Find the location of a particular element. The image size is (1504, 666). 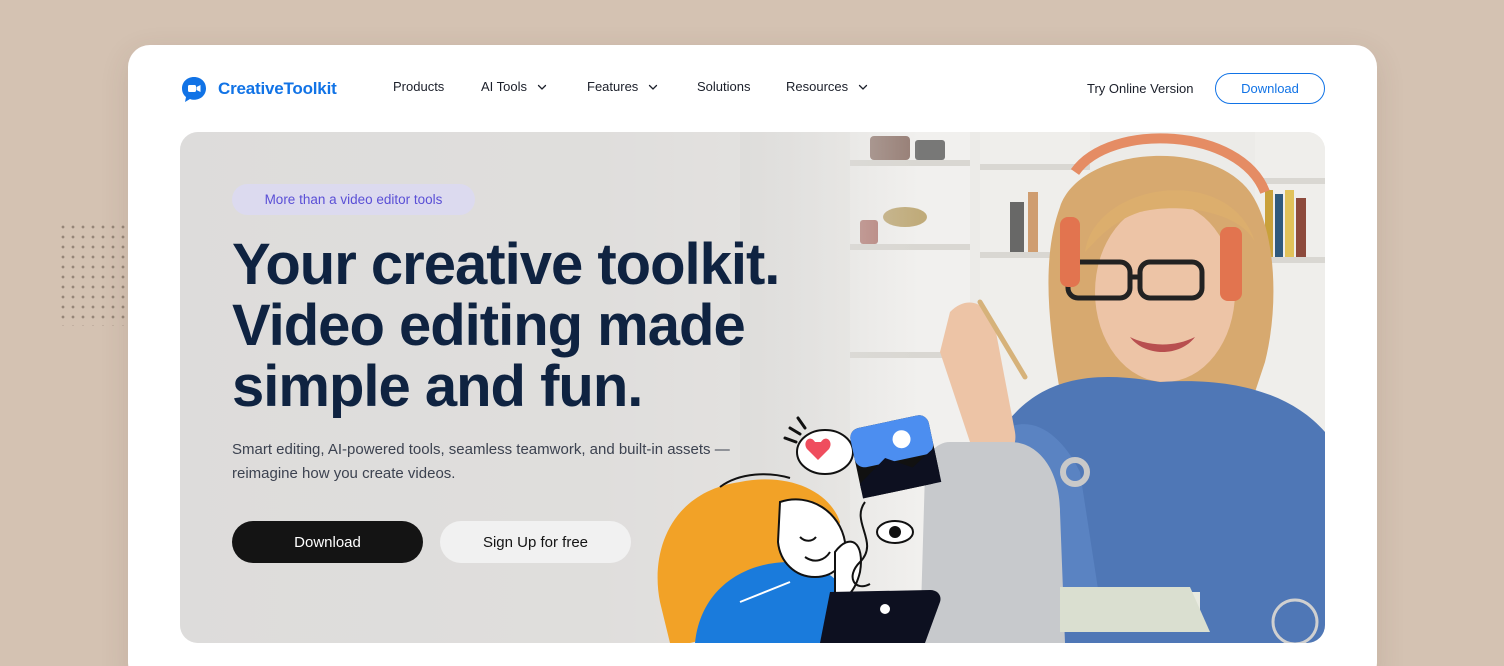

headline-line: Your creative toolkit. is located at coordinates (506, 264).